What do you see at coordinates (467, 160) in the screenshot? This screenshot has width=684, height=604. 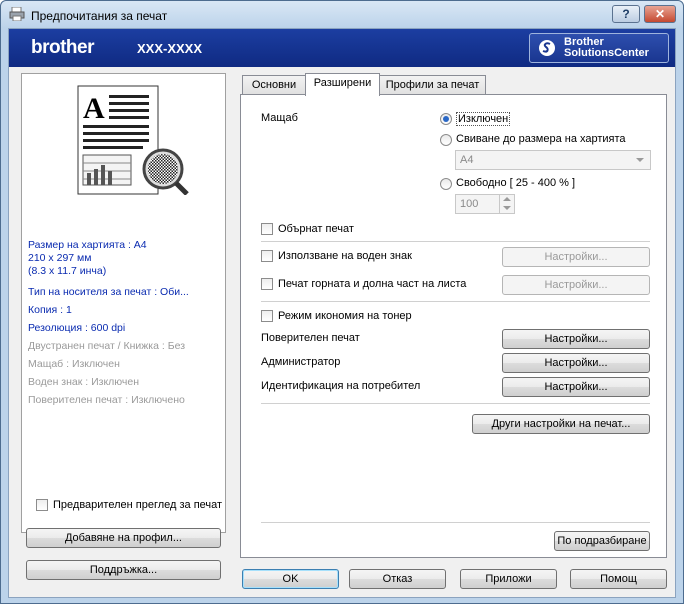 I see `paper-size-value: A4` at bounding box center [467, 160].